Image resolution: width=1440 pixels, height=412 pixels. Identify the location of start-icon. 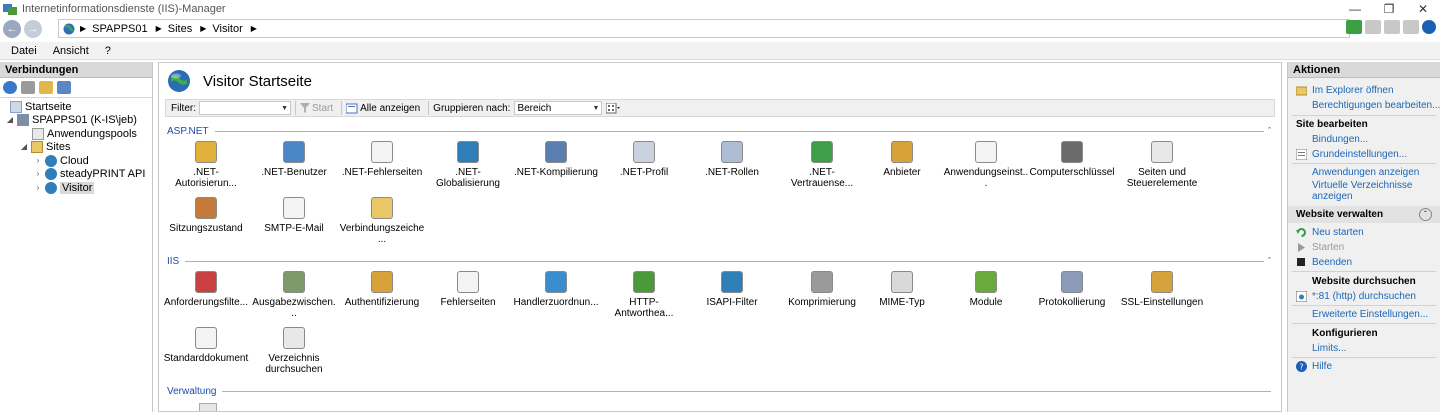
(1301, 247).